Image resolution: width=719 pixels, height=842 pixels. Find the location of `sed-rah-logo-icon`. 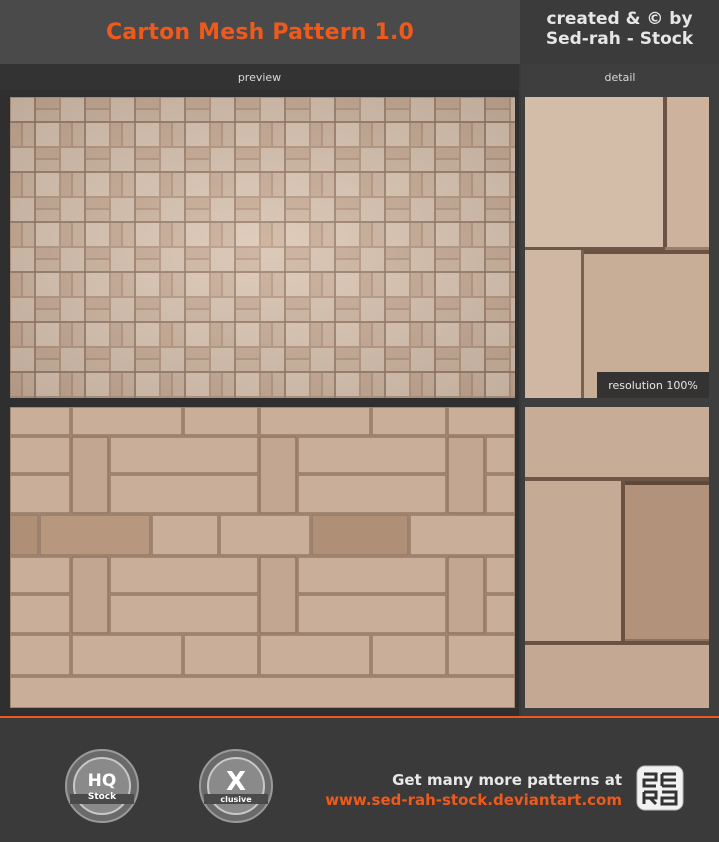

sed-rah-logo-icon is located at coordinates (660, 788).